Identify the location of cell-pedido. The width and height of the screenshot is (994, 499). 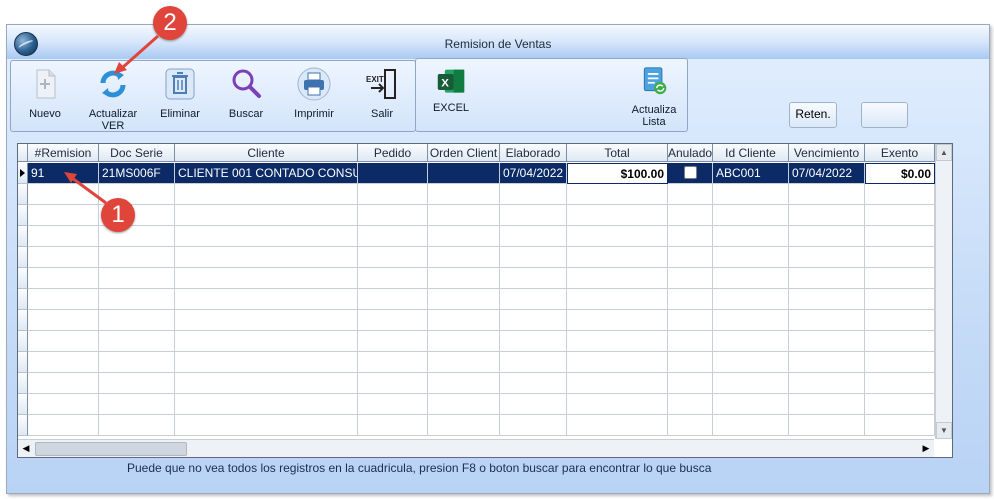
(393, 173).